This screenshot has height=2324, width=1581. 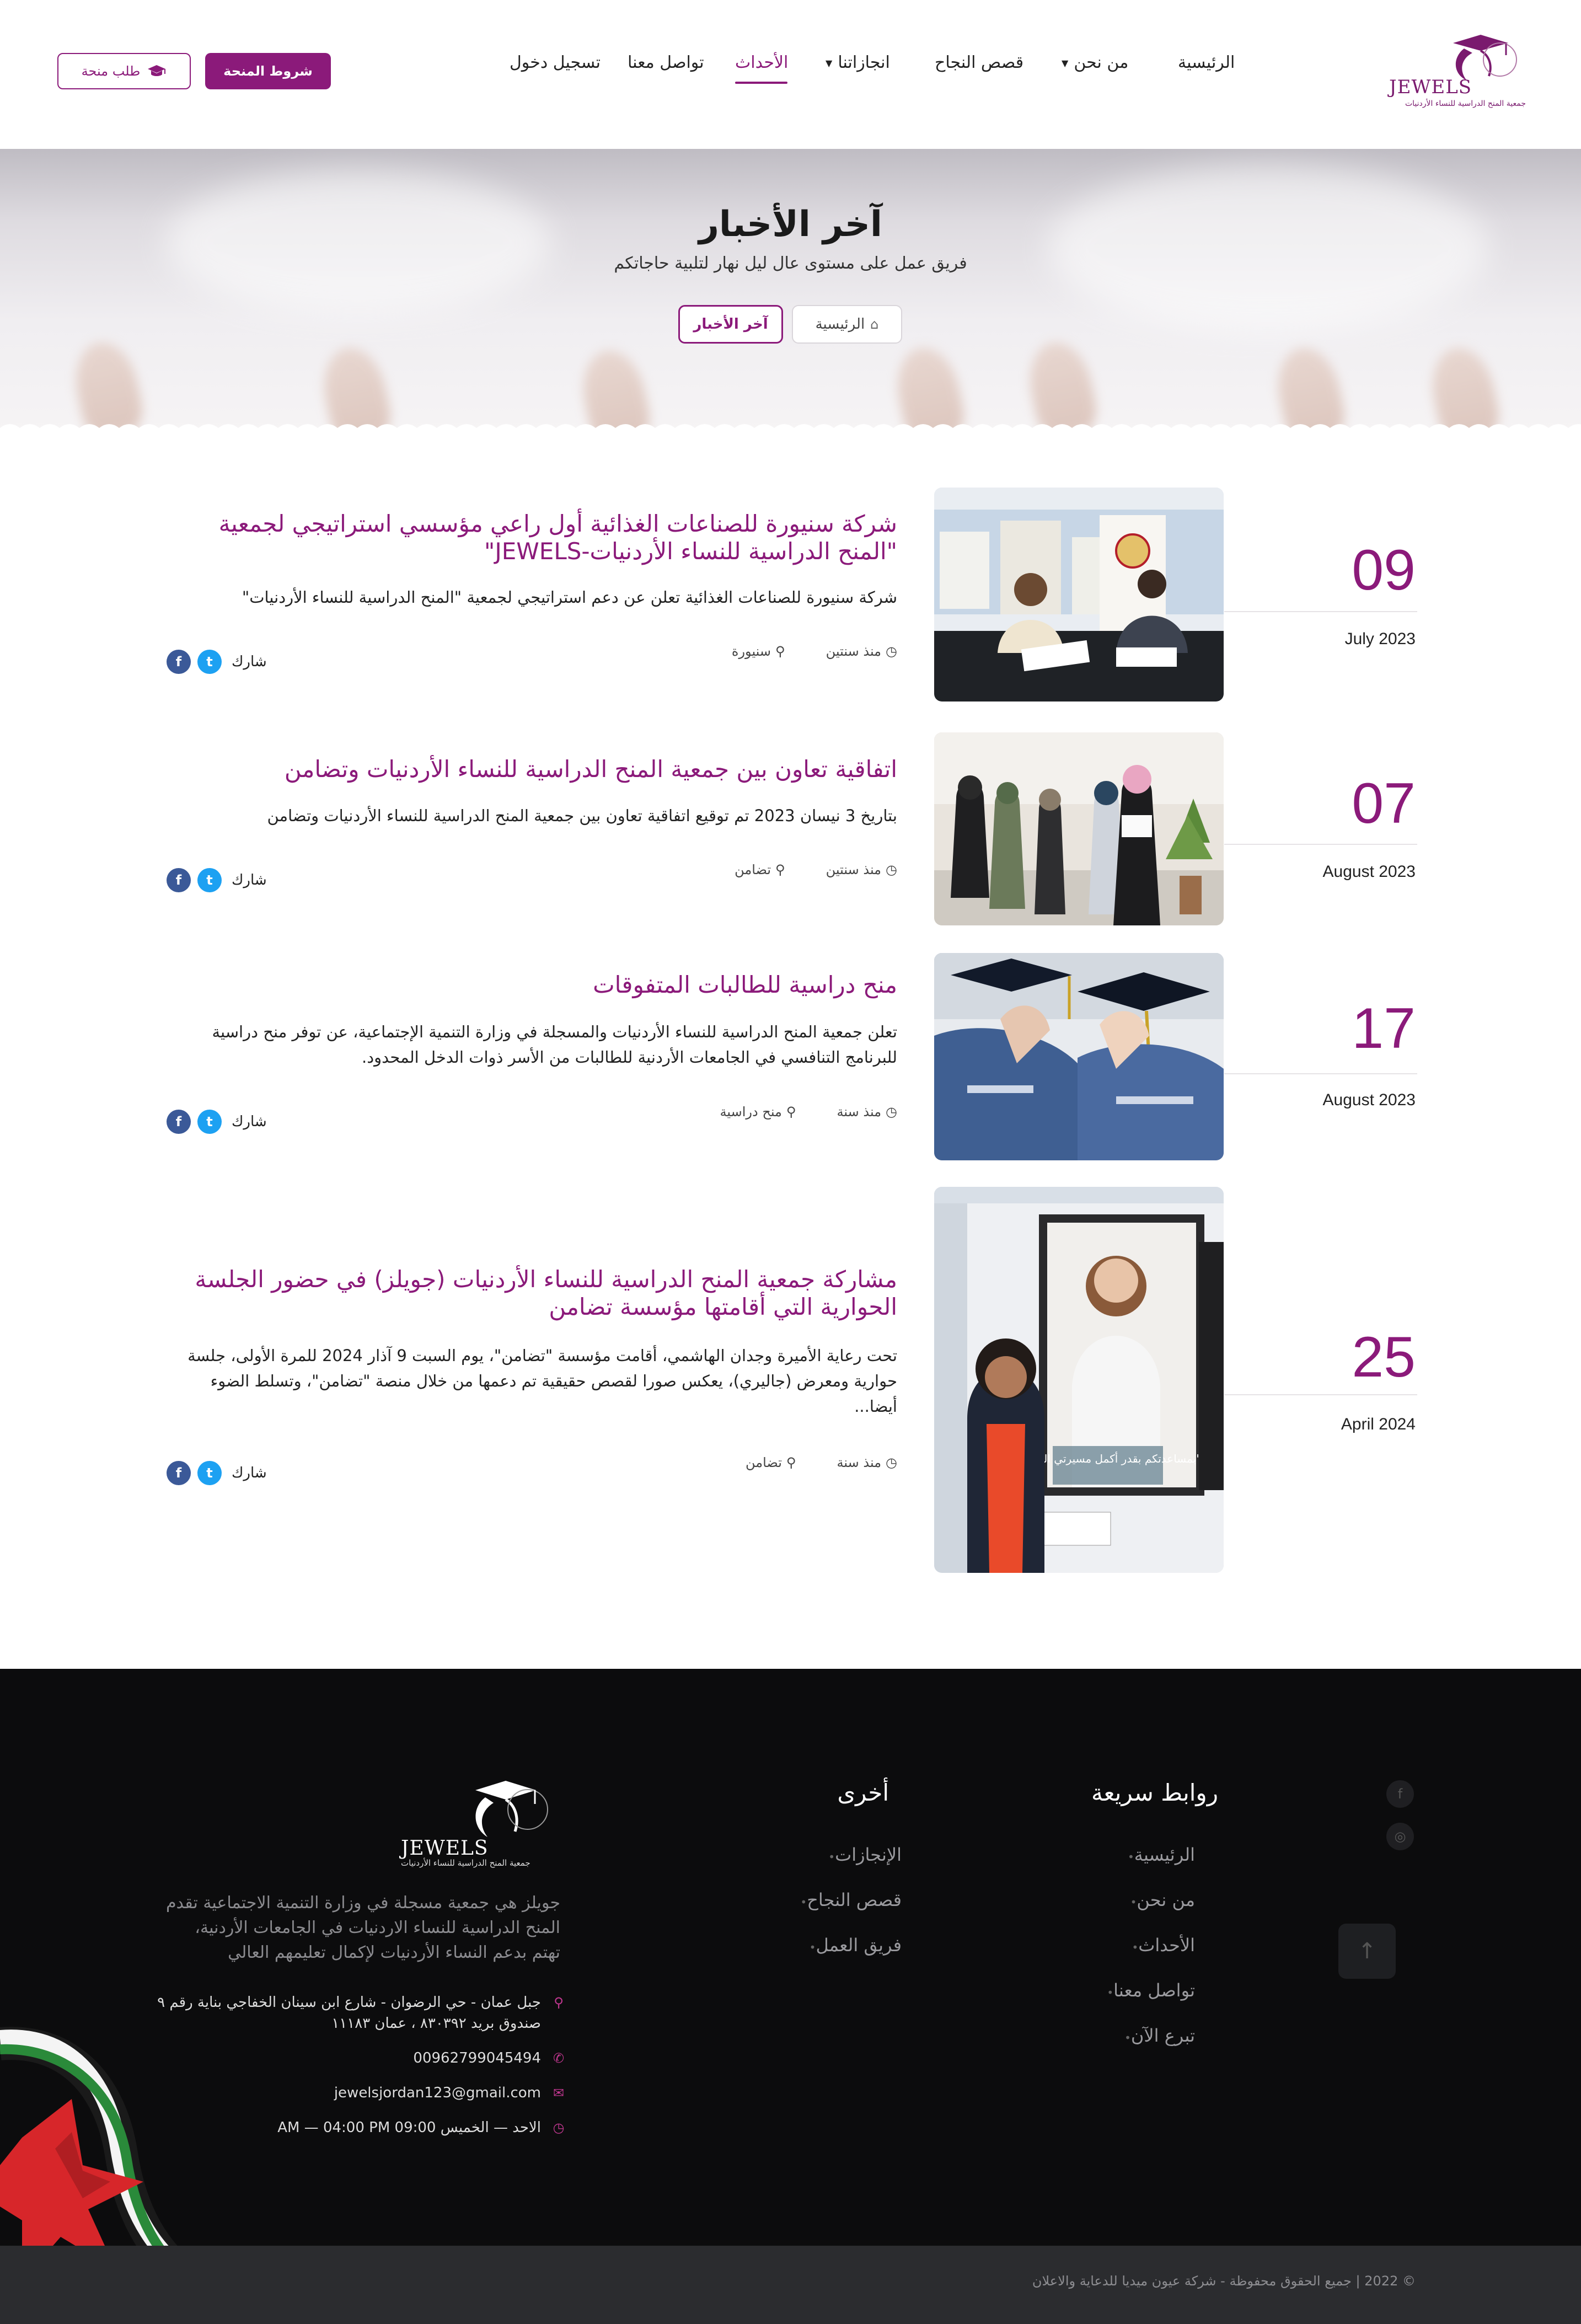 What do you see at coordinates (1159, 1899) in the screenshot?
I see `footer-link-about: من نحن•` at bounding box center [1159, 1899].